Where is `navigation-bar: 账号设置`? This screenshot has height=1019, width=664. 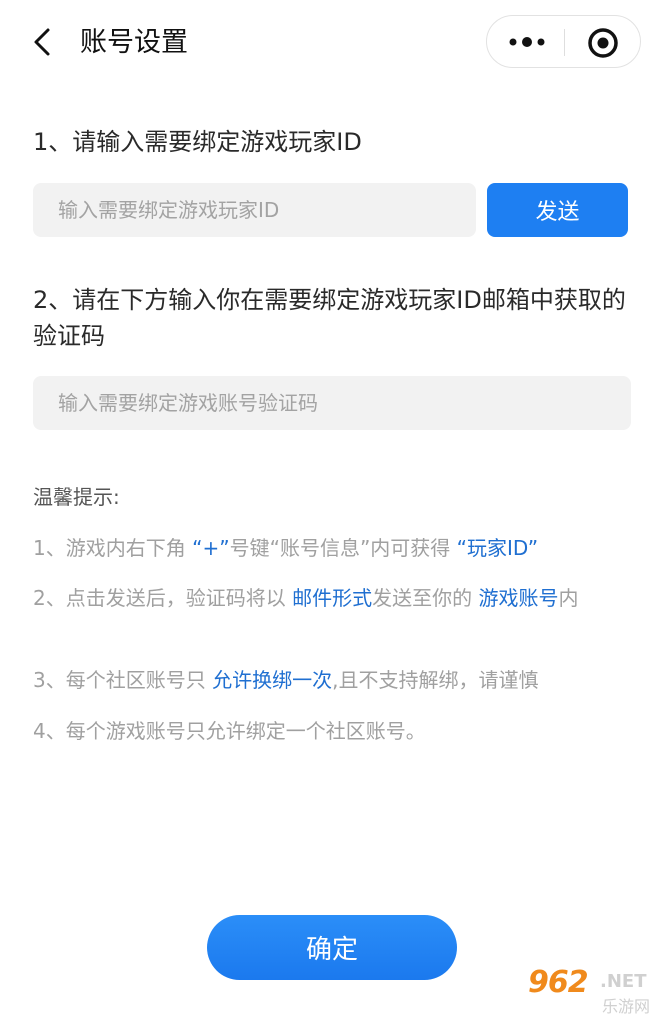 navigation-bar: 账号设置 is located at coordinates (332, 43).